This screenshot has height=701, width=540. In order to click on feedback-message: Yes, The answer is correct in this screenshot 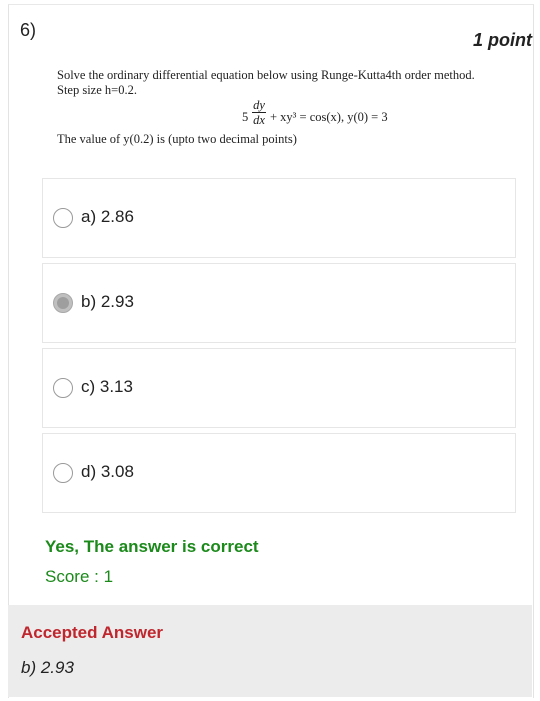, I will do `click(152, 546)`.